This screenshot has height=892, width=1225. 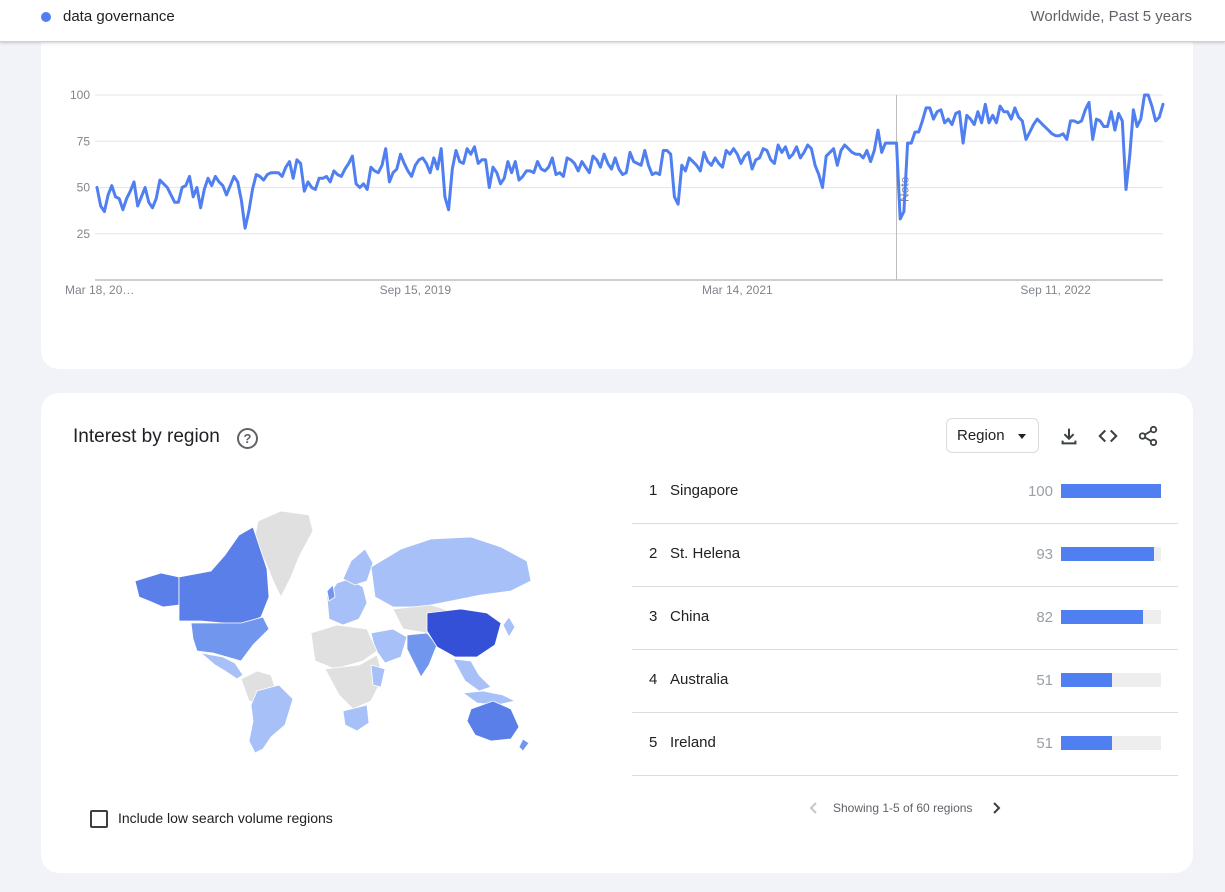 What do you see at coordinates (358, 567) in the screenshot?
I see `map-region-scandinavia` at bounding box center [358, 567].